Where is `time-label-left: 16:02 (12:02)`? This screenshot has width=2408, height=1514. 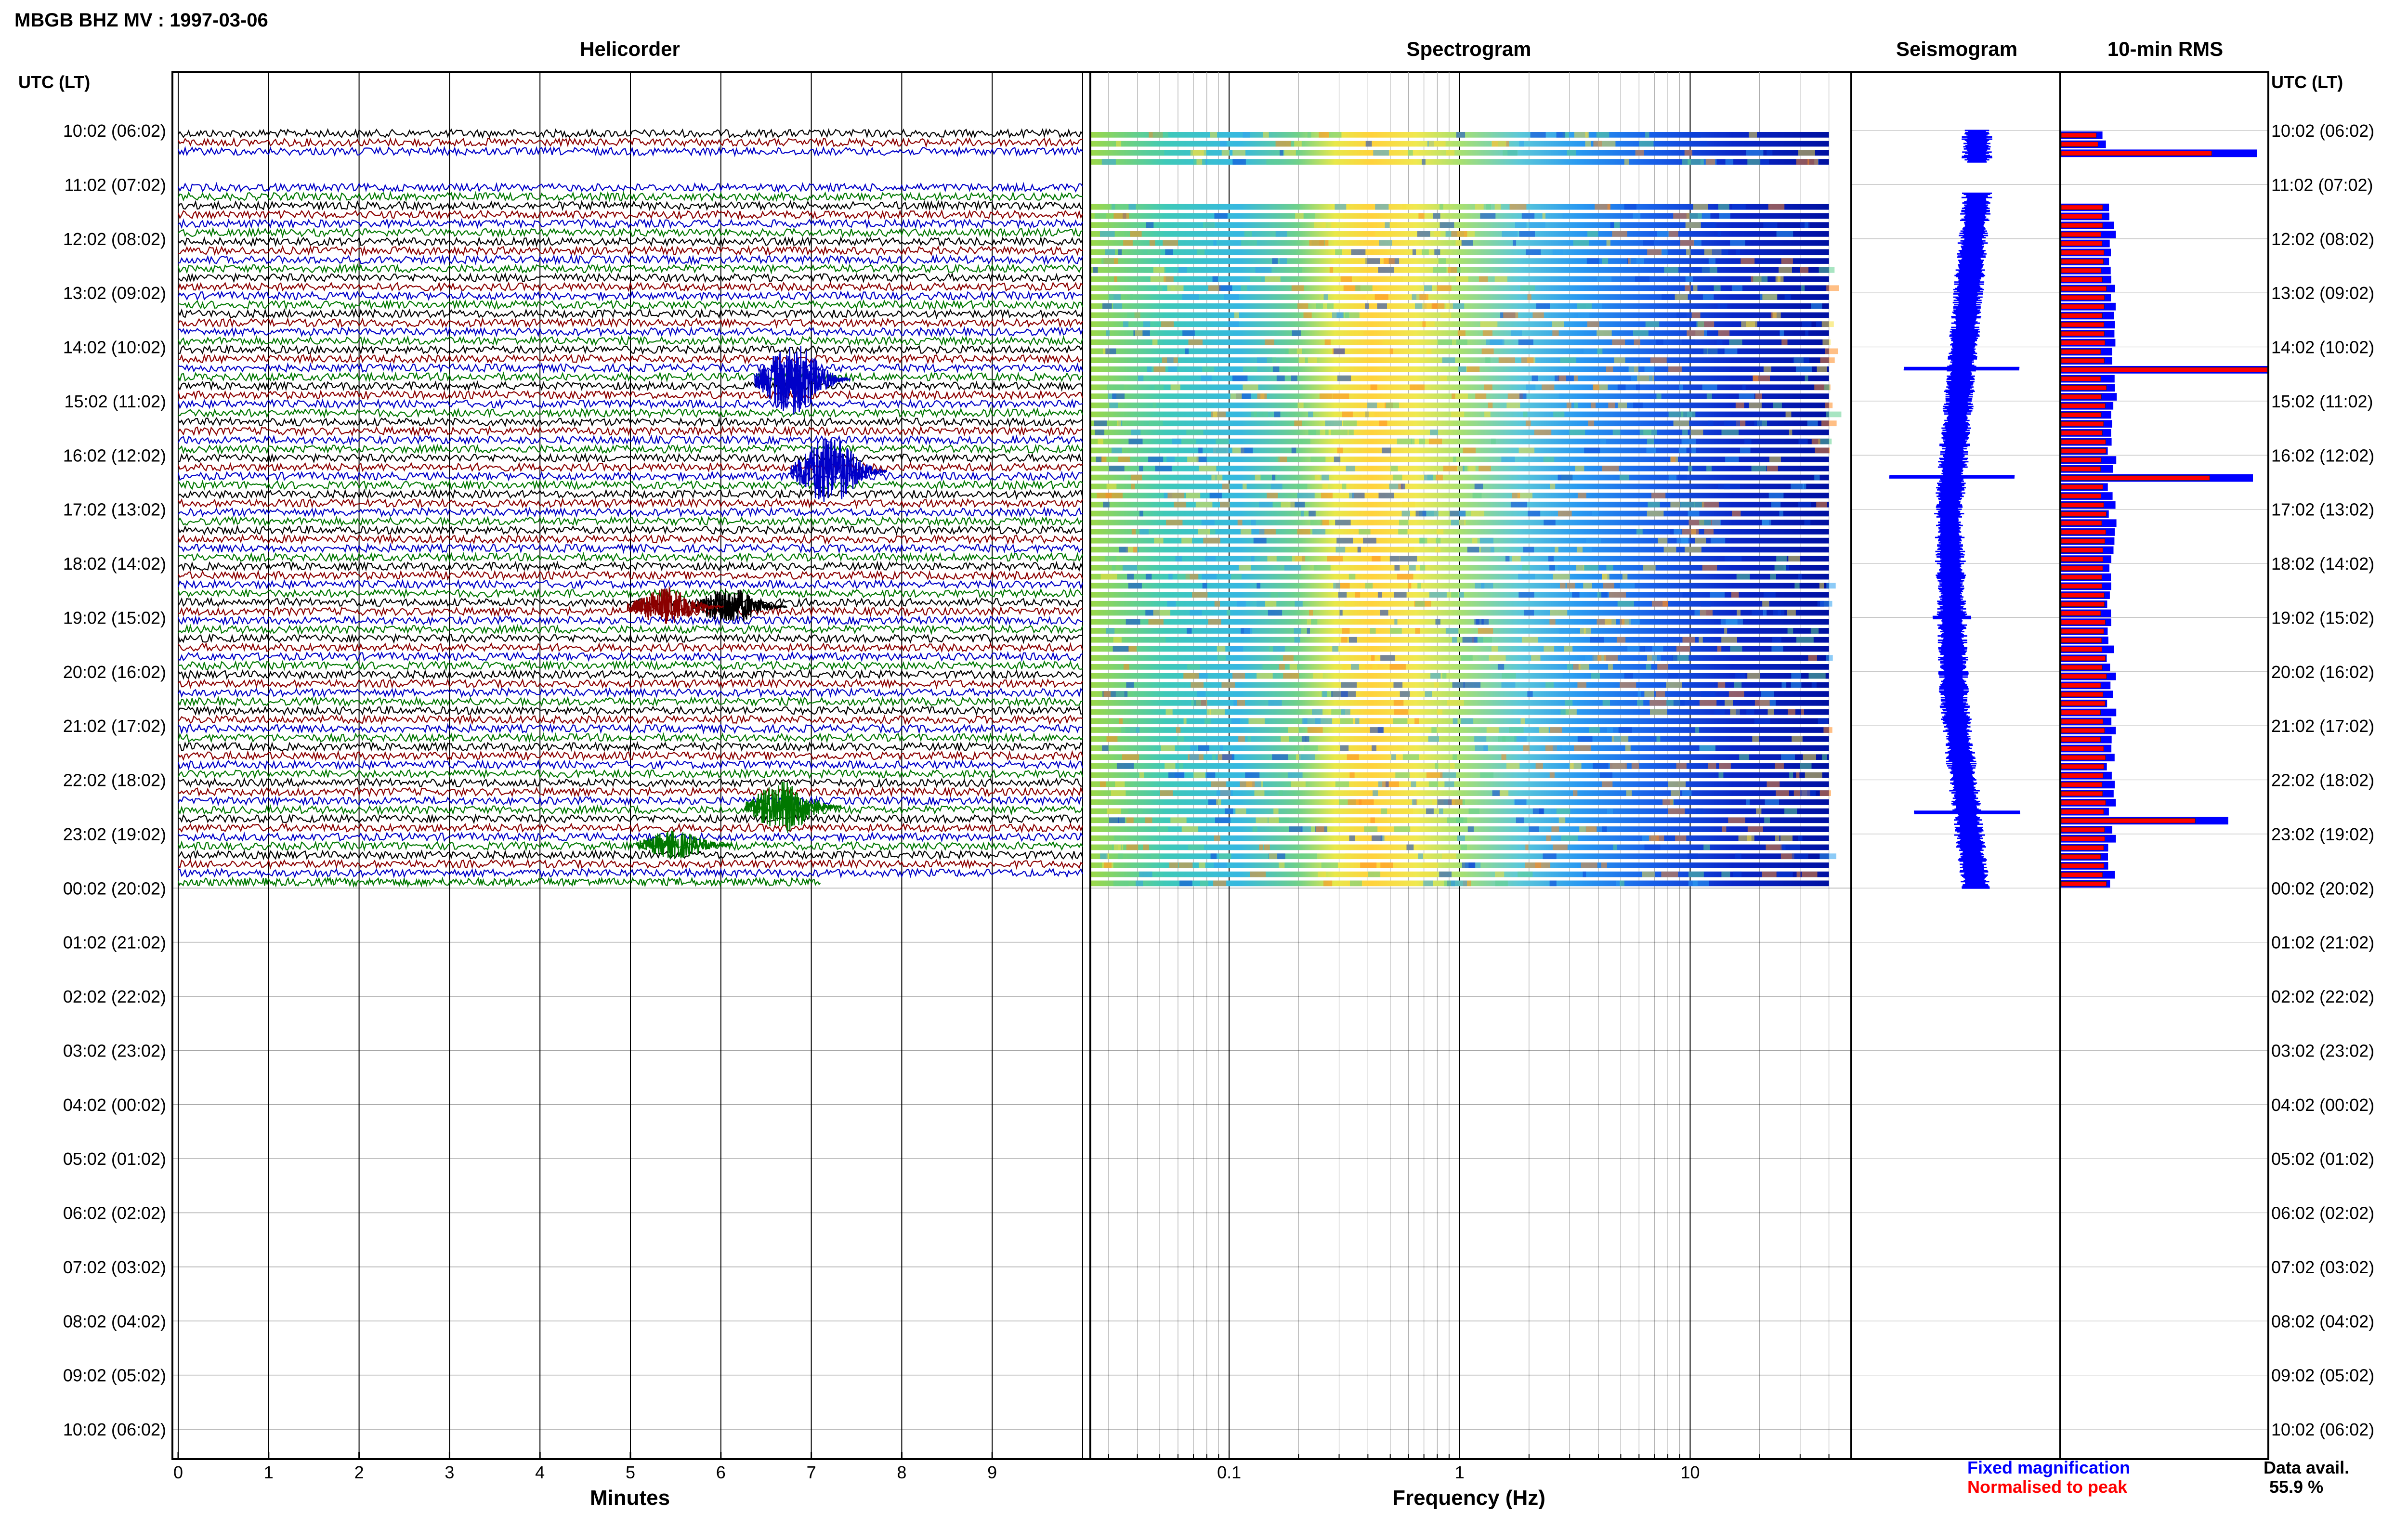 time-label-left: 16:02 (12:02) is located at coordinates (114, 455).